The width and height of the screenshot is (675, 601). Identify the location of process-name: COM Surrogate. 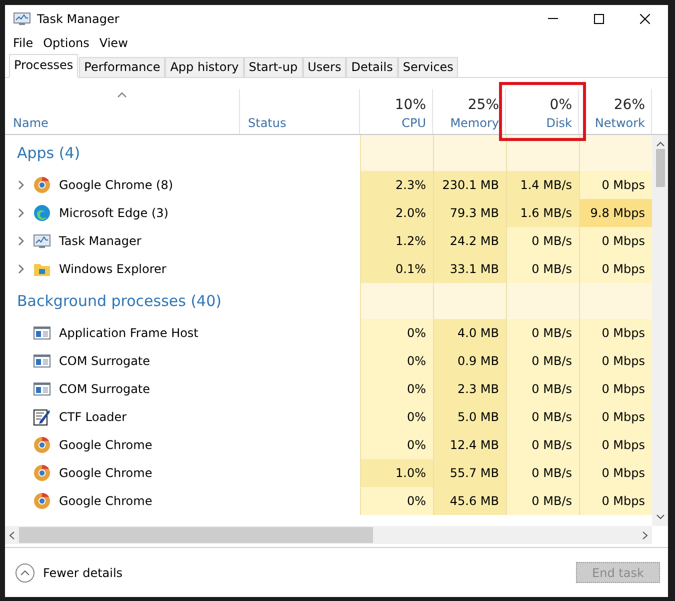
(104, 361).